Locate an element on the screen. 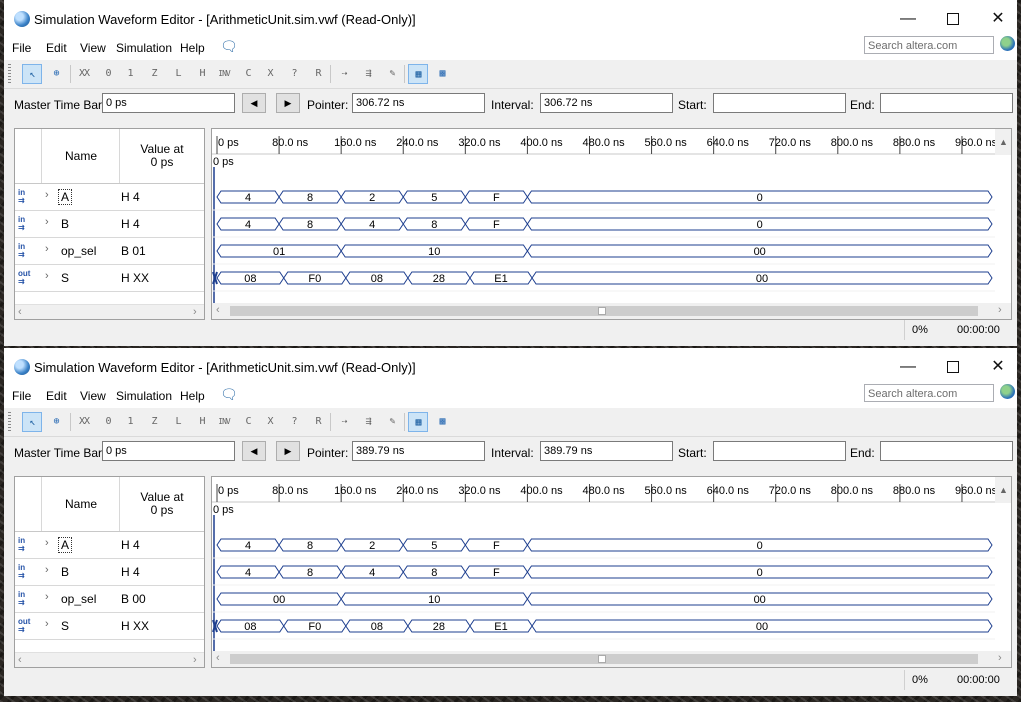 This screenshot has height=702, width=1021. signal-row: in ⇉ › op_sel B 01 is located at coordinates (109, 251).